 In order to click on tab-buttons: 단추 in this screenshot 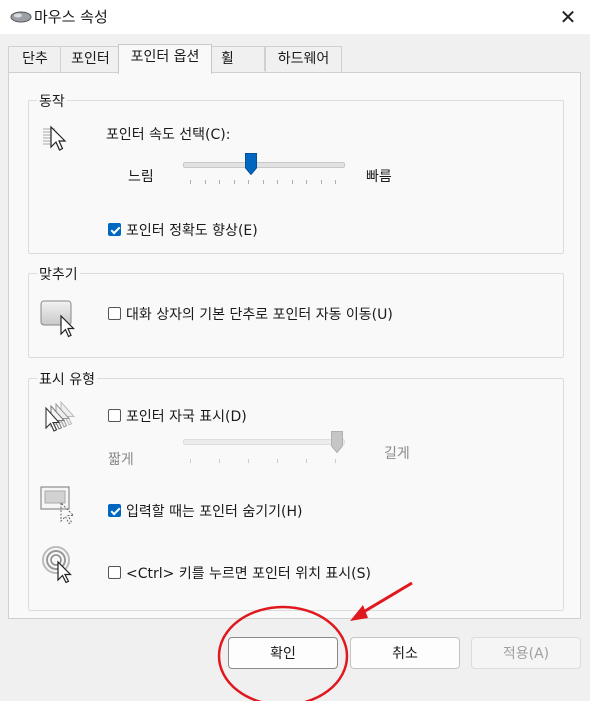, I will do `click(35, 59)`.